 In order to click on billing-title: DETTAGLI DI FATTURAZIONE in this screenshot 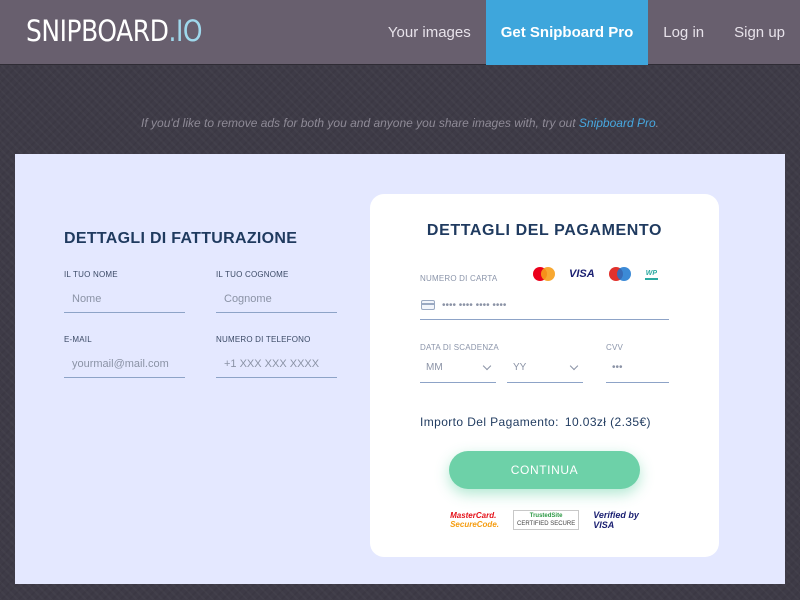, I will do `click(181, 238)`.